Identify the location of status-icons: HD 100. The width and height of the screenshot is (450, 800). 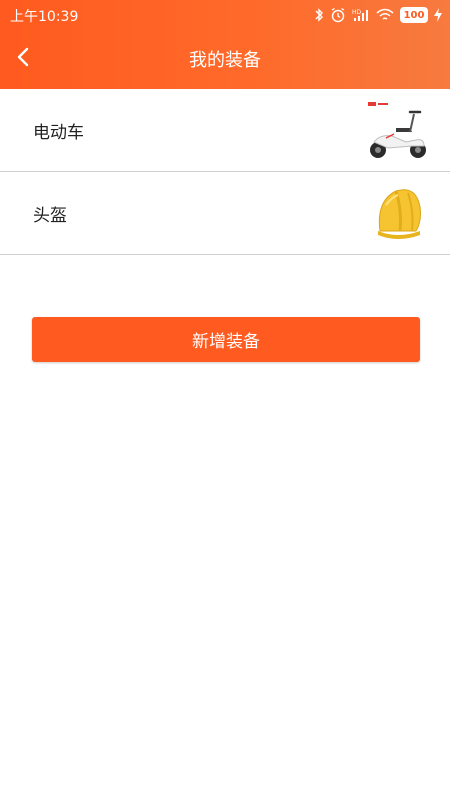
(378, 15).